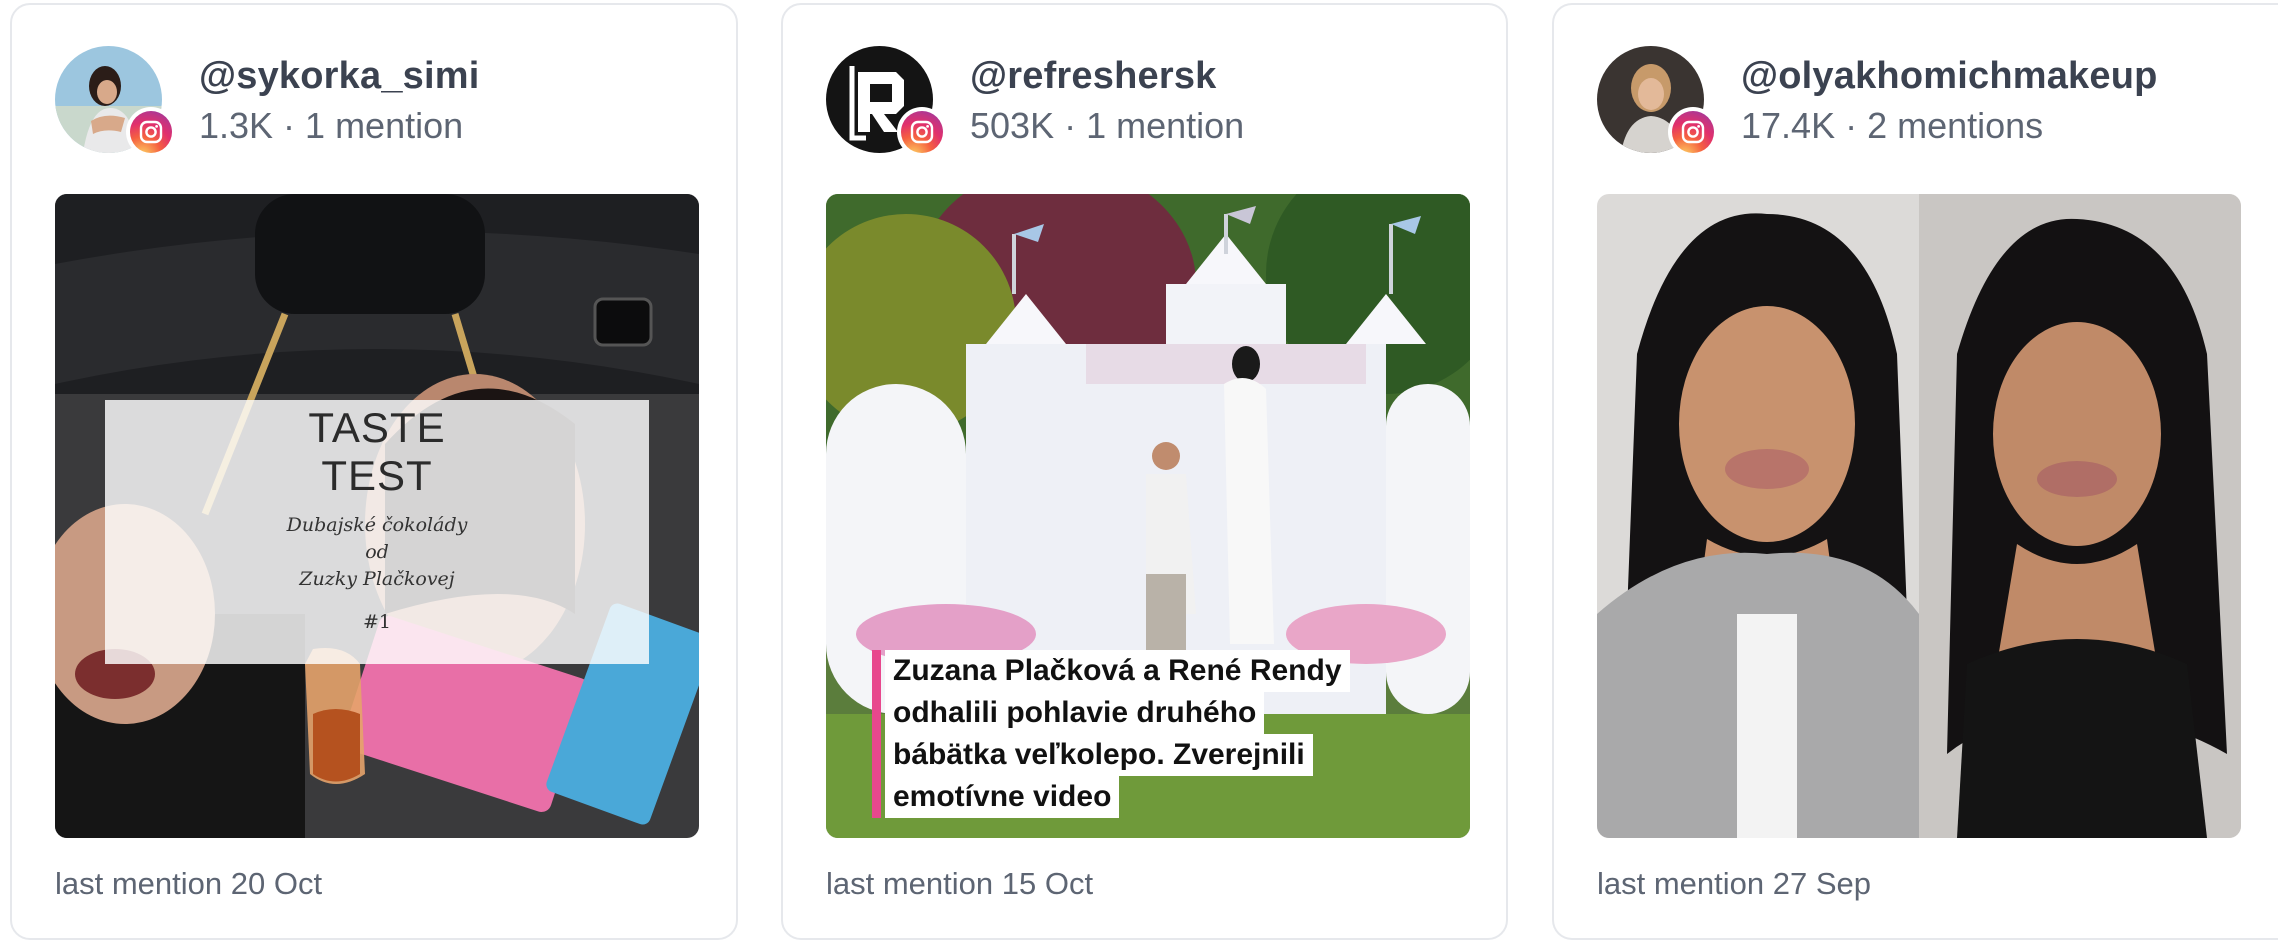 Image resolution: width=2278 pixels, height=945 pixels. I want to click on account-handle: @refreshersk, so click(1093, 76).